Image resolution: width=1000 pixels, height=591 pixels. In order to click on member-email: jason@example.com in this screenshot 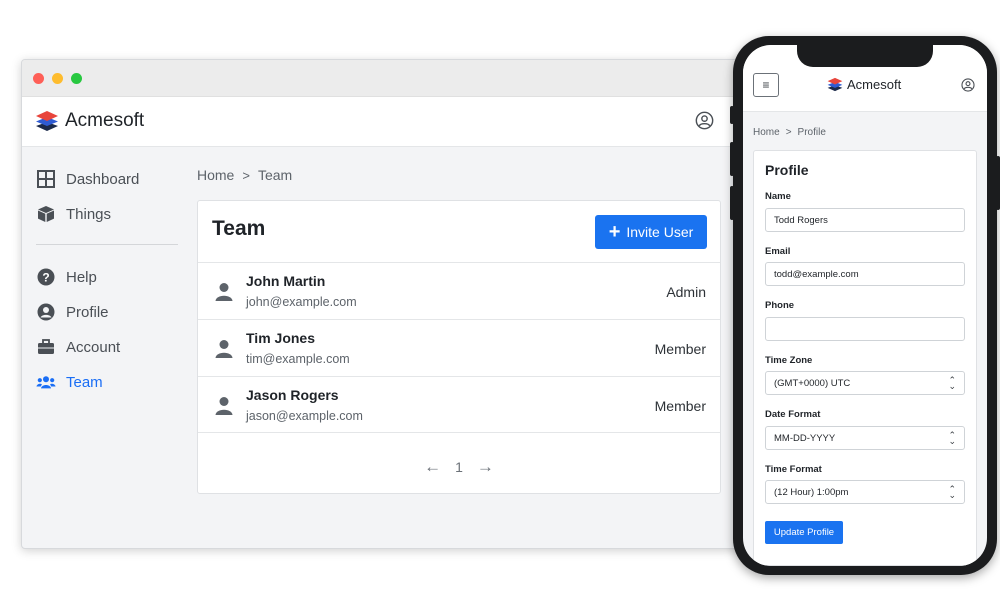, I will do `click(304, 416)`.